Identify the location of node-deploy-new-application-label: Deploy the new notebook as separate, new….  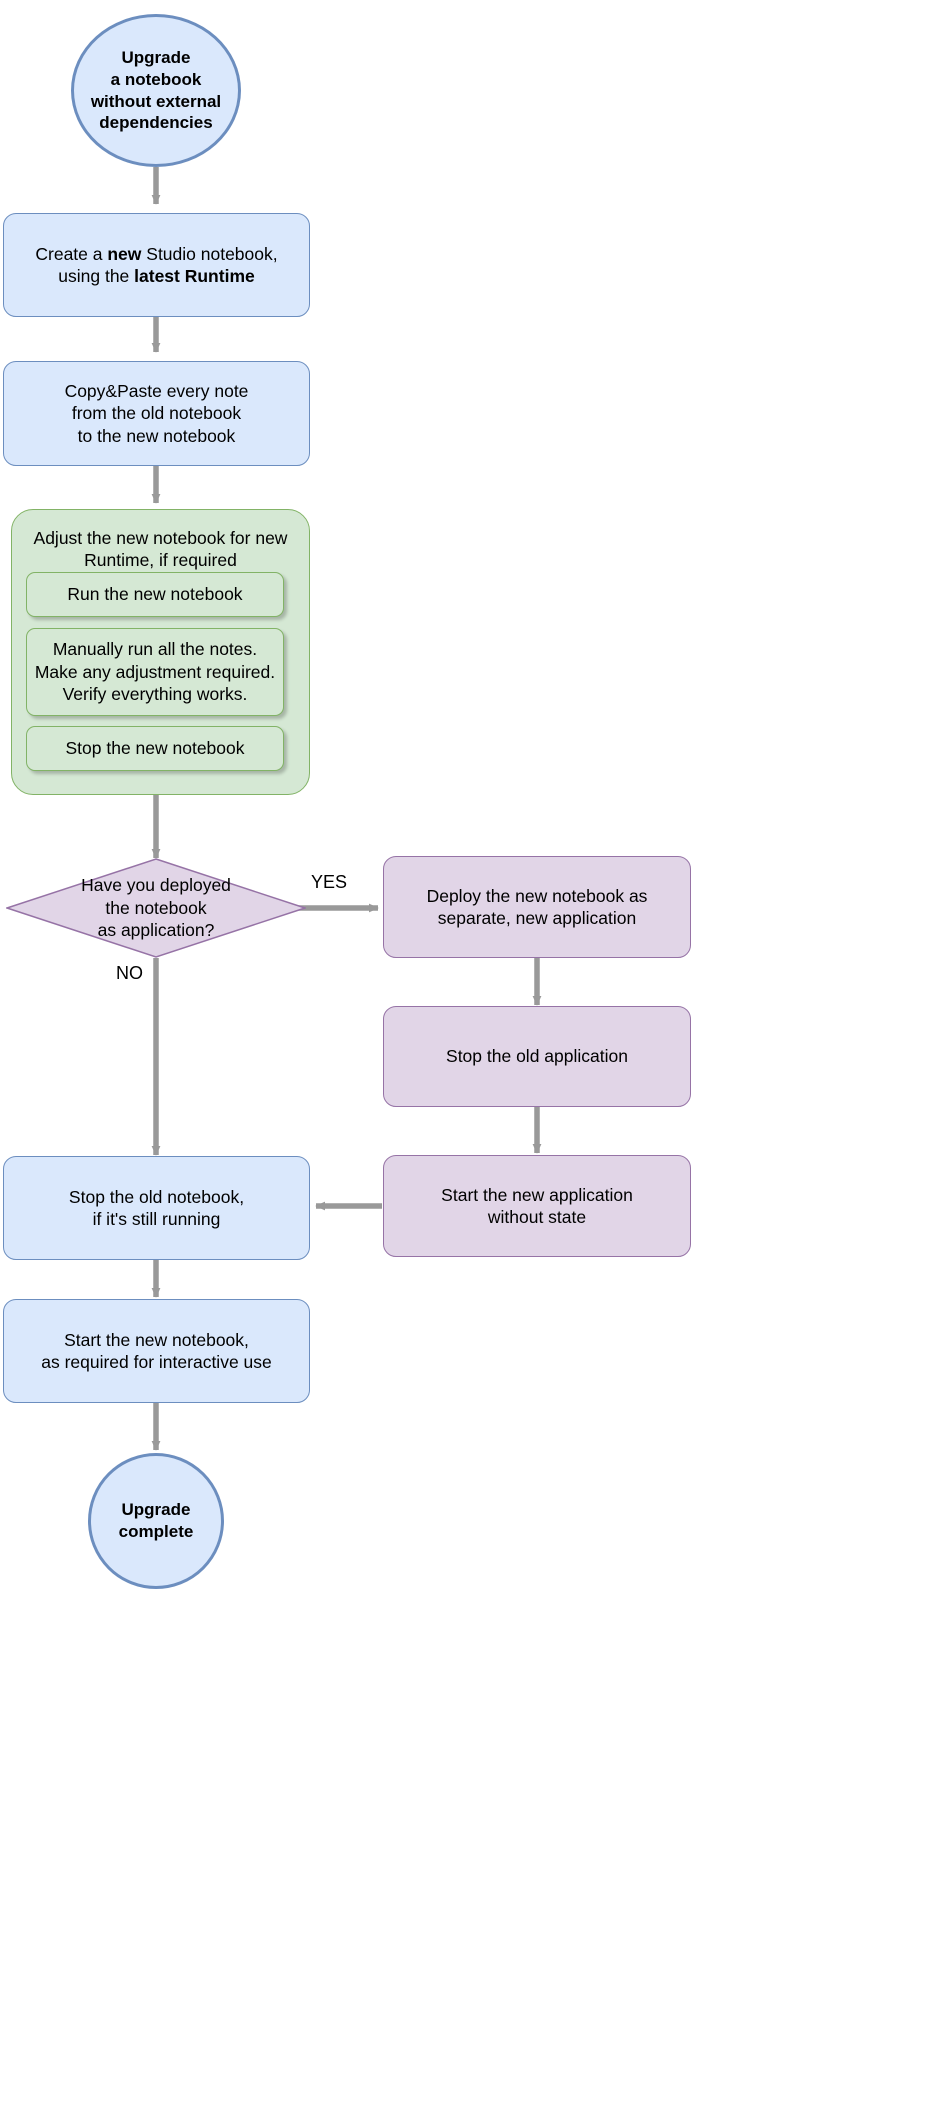
(537, 906).